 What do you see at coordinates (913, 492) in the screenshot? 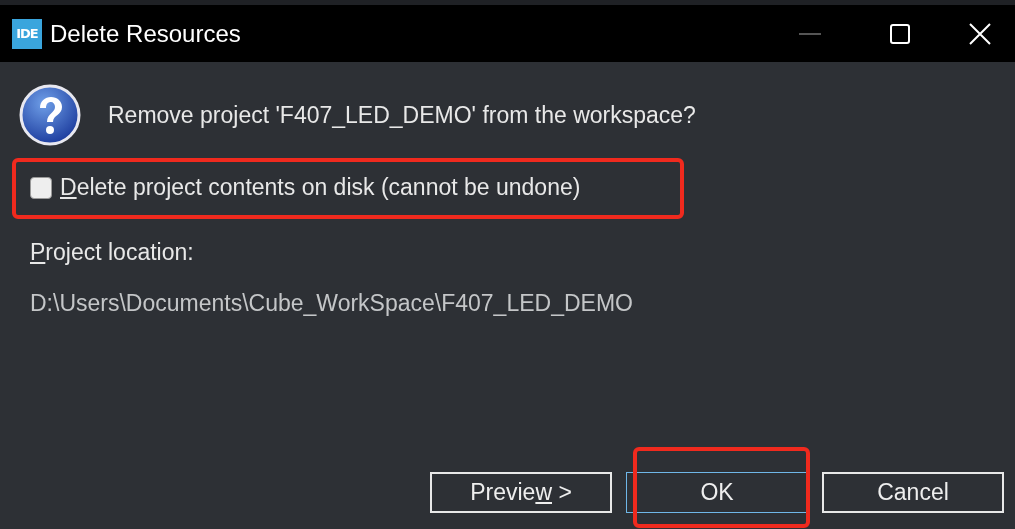
I see `dialog-button: Cancel` at bounding box center [913, 492].